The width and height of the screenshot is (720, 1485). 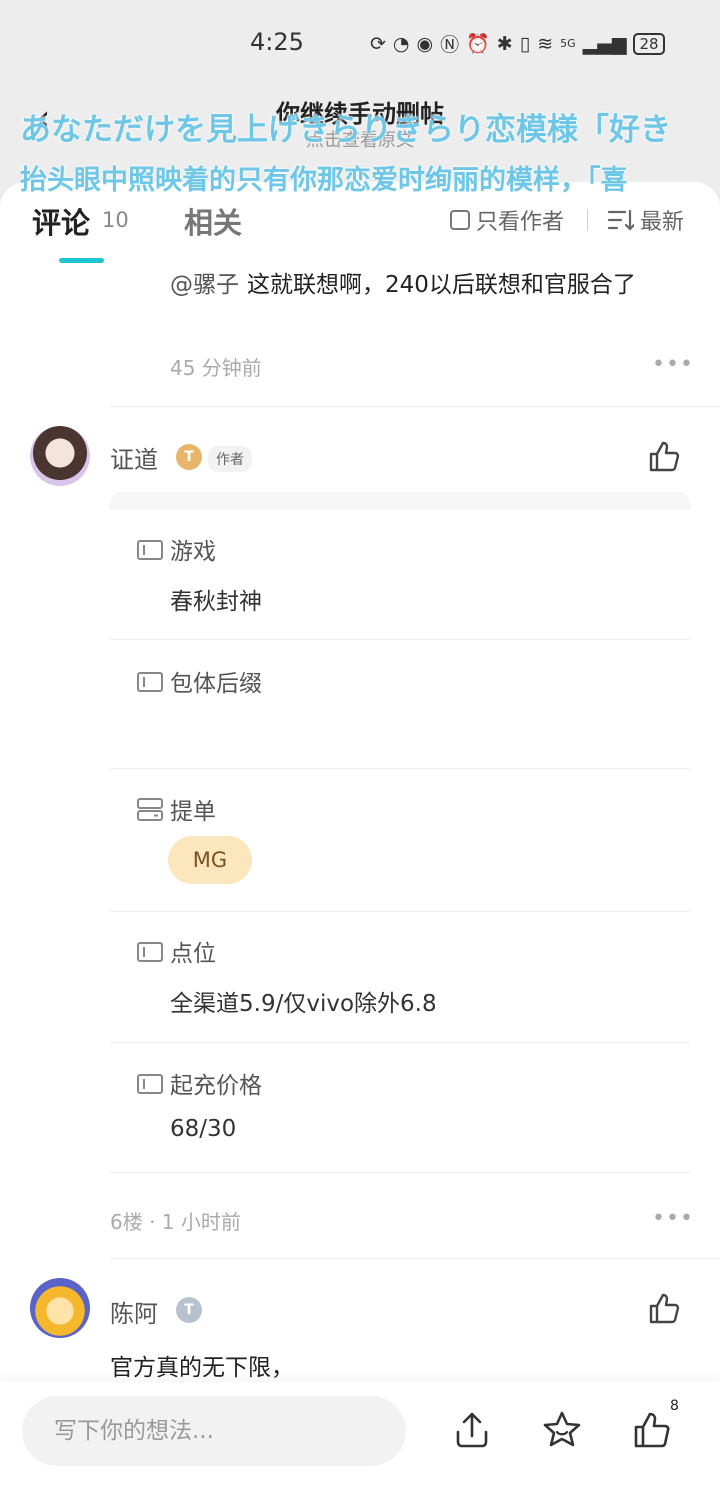 What do you see at coordinates (504, 43) in the screenshot?
I see `bluetooth-icon: ✱` at bounding box center [504, 43].